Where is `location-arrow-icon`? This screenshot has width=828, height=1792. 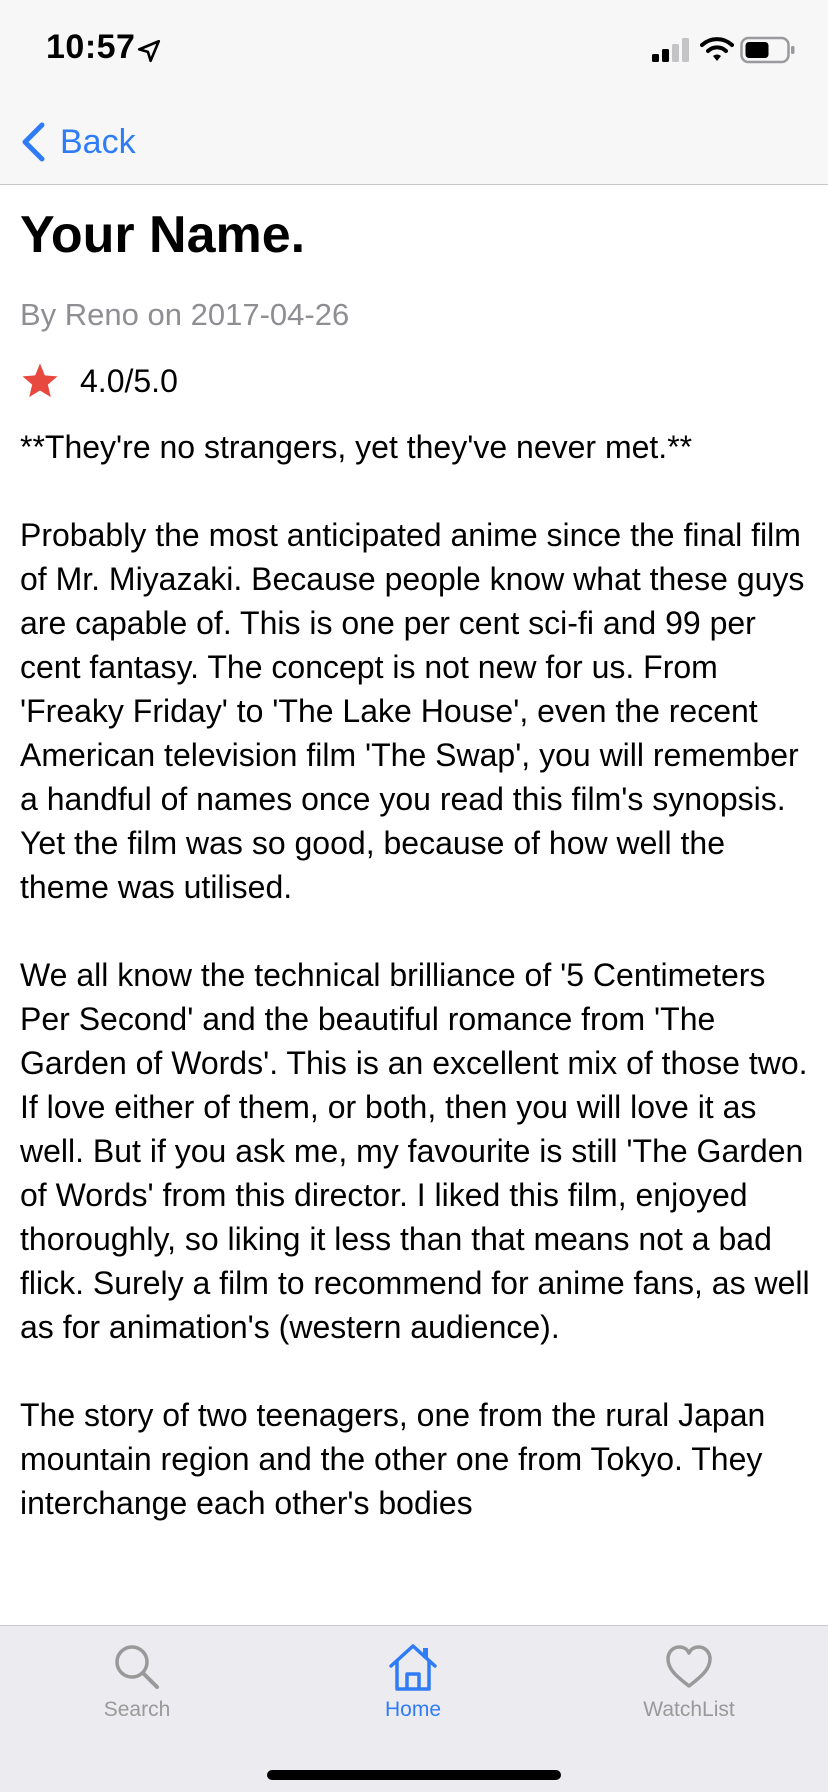 location-arrow-icon is located at coordinates (149, 51).